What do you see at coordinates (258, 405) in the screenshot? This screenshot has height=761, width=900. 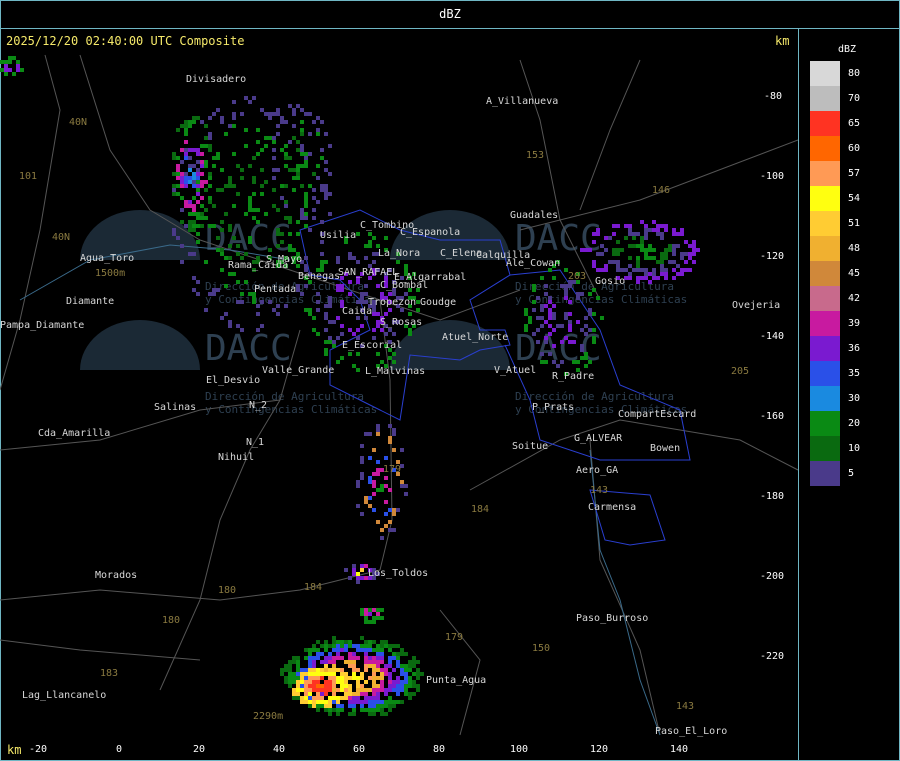 I see `place-label: N_2` at bounding box center [258, 405].